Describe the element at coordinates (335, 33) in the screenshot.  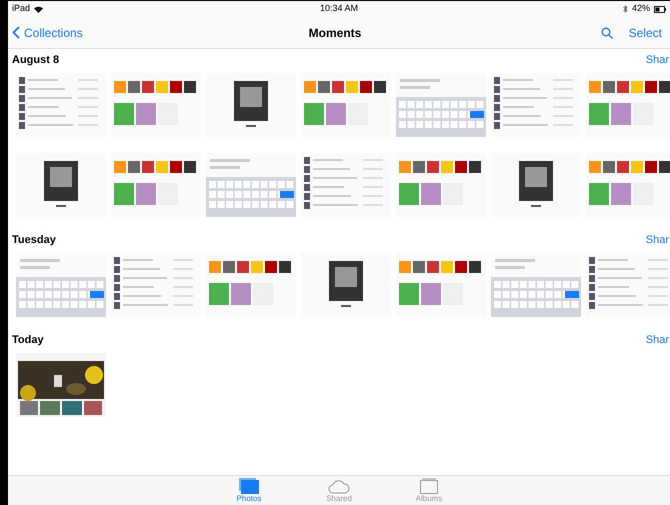
I see `screen-title: Moments` at that location.